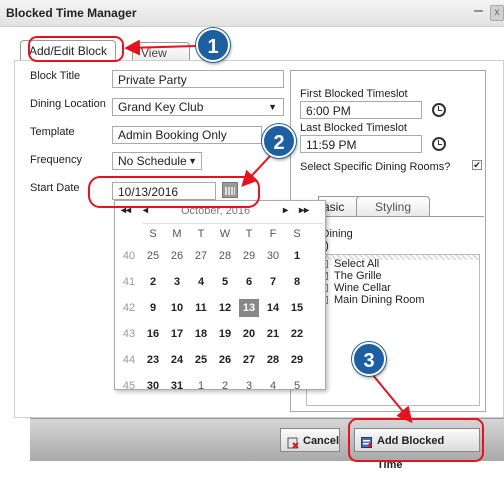  I want to click on callout-badge-2: 2, so click(279, 141).